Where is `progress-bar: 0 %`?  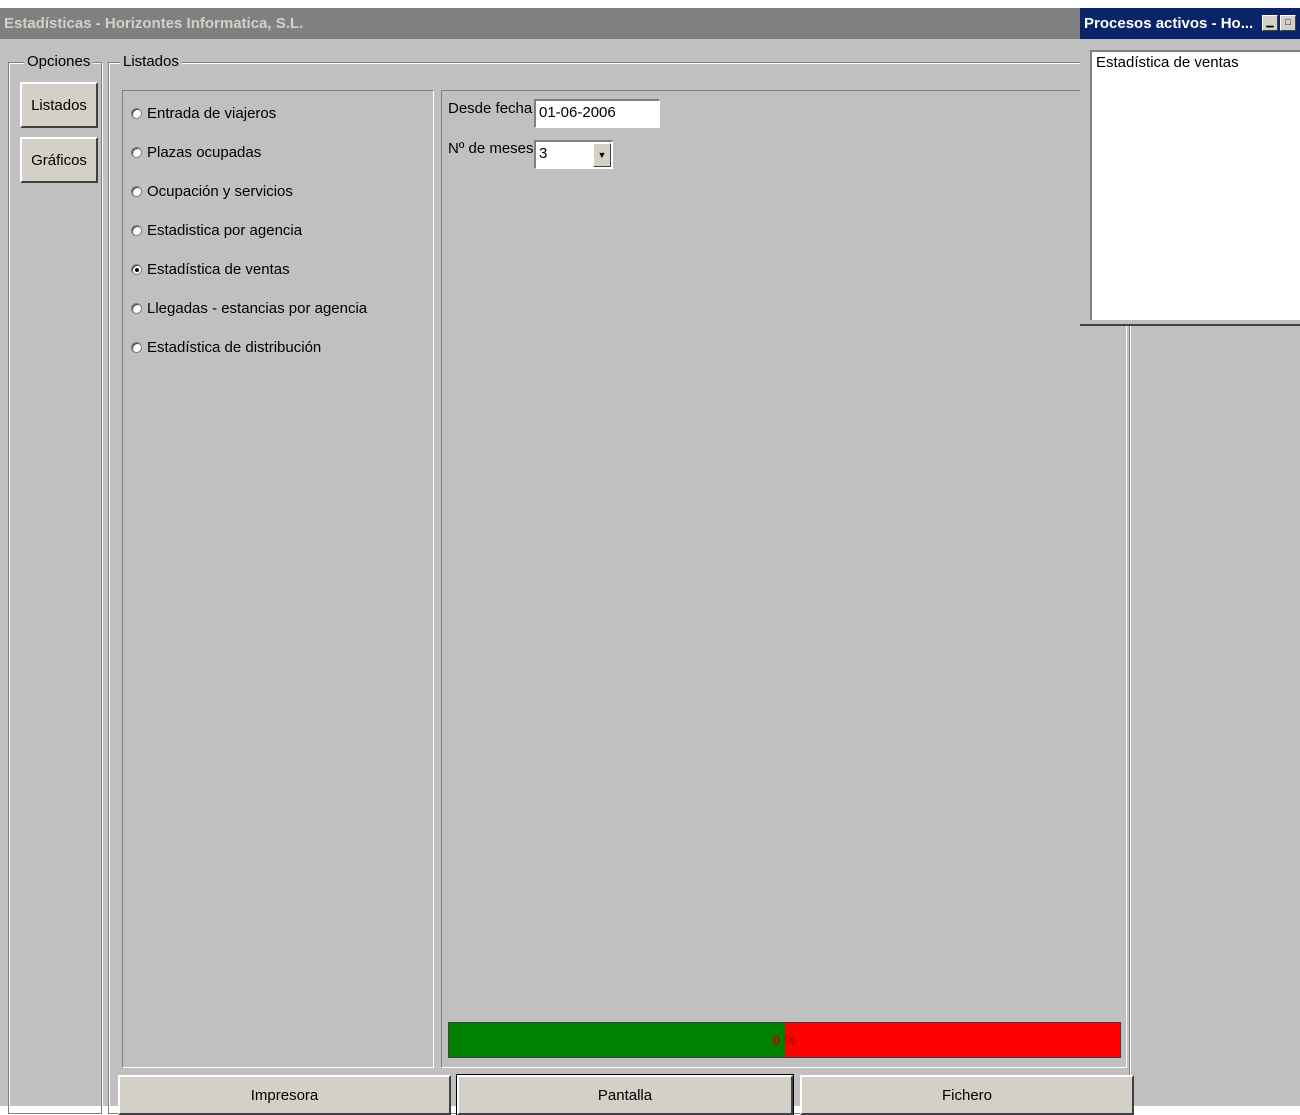
progress-bar: 0 % is located at coordinates (784, 1040).